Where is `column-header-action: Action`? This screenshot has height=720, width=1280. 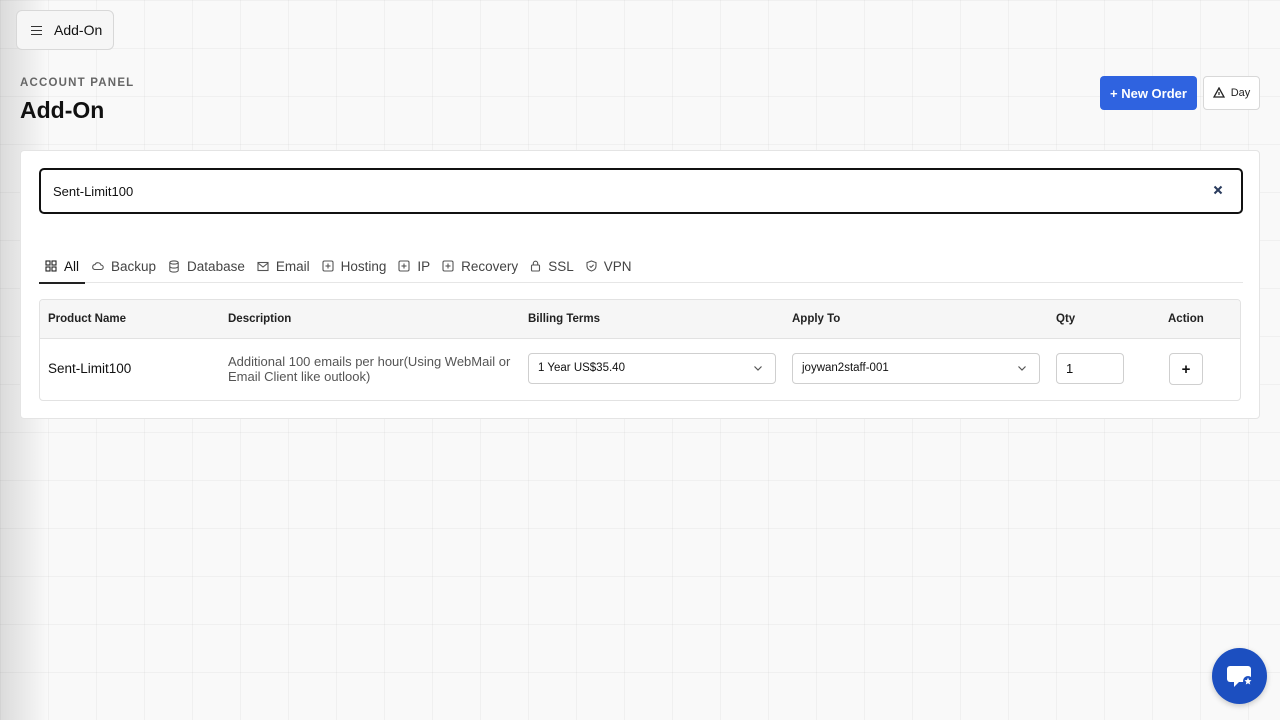
column-header-action: Action is located at coordinates (1186, 319).